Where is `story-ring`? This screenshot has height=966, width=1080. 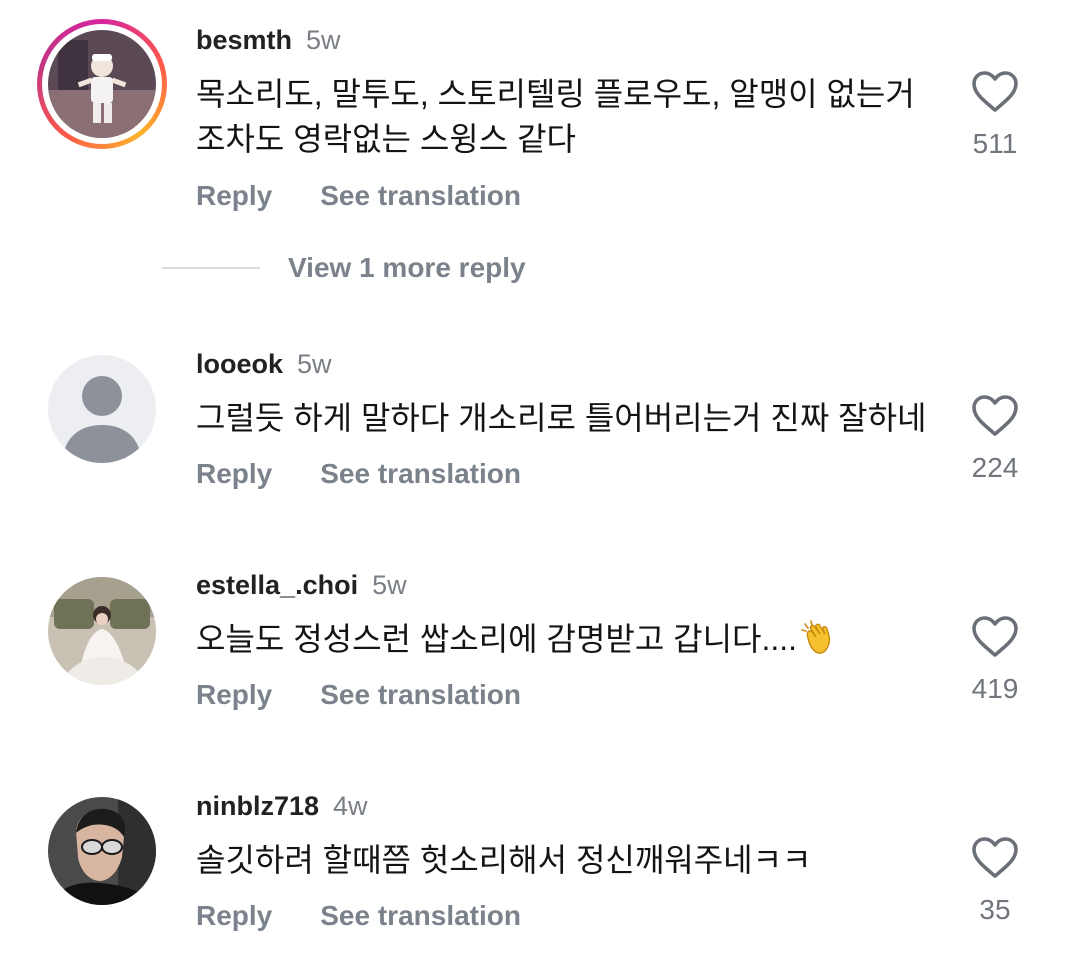
story-ring is located at coordinates (102, 84).